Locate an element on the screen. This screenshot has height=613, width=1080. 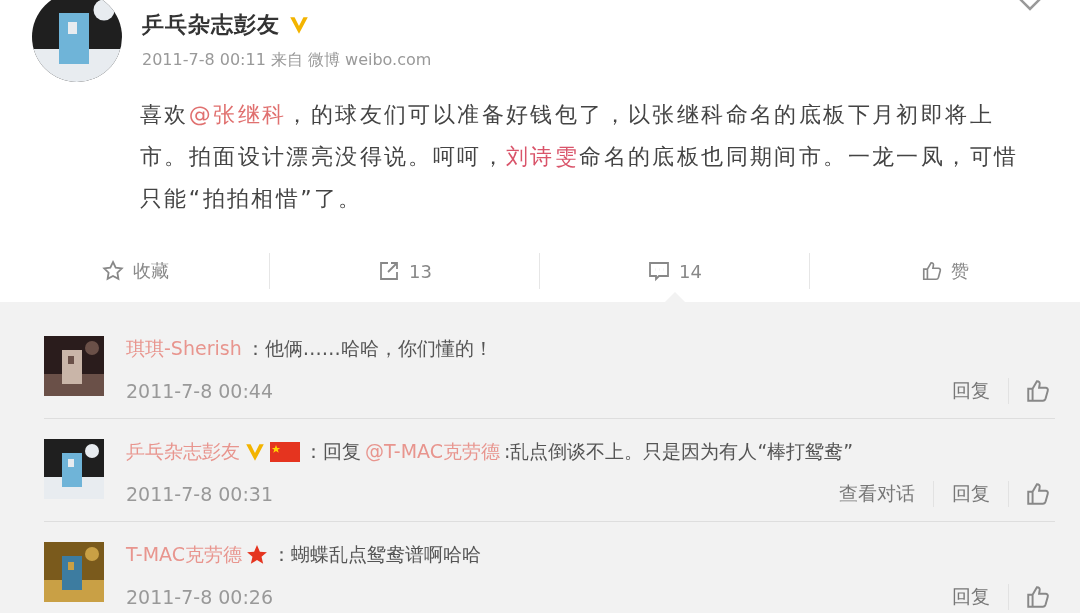
comment-text: ：他俩……哈哈，你们懂的！ is located at coordinates (369, 348).